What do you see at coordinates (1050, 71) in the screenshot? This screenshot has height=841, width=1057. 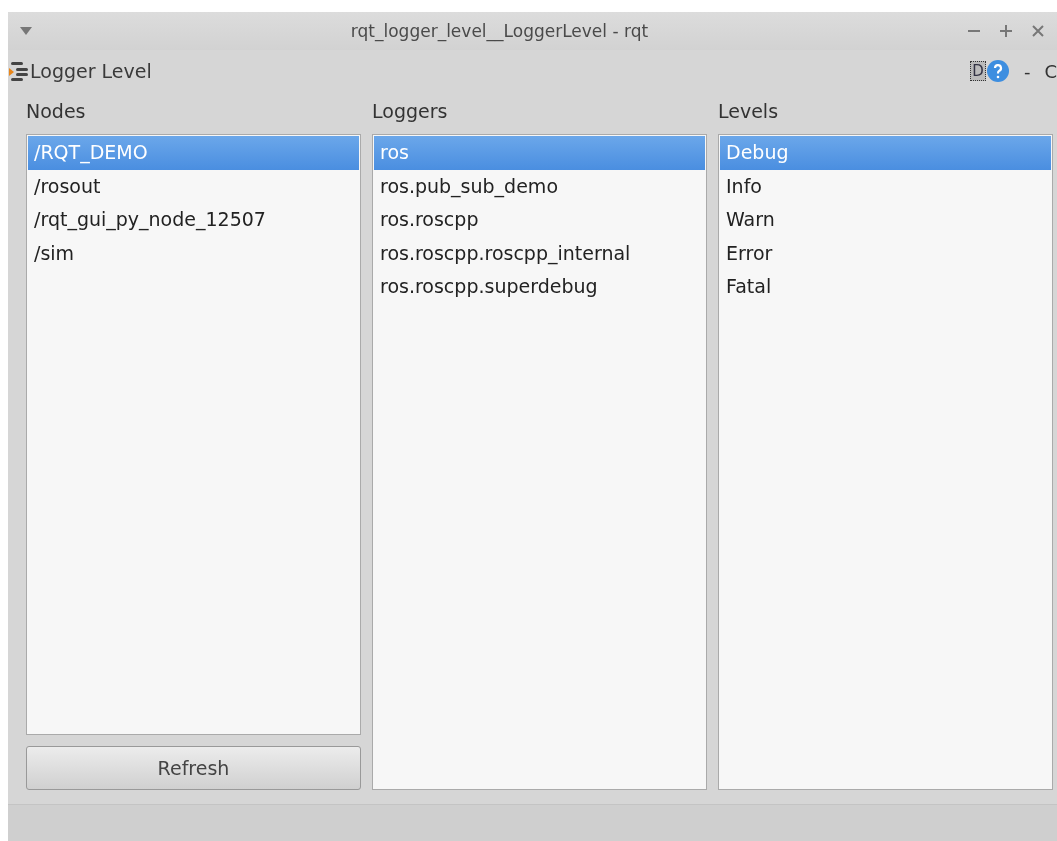 I see `close-plugin-button: C` at bounding box center [1050, 71].